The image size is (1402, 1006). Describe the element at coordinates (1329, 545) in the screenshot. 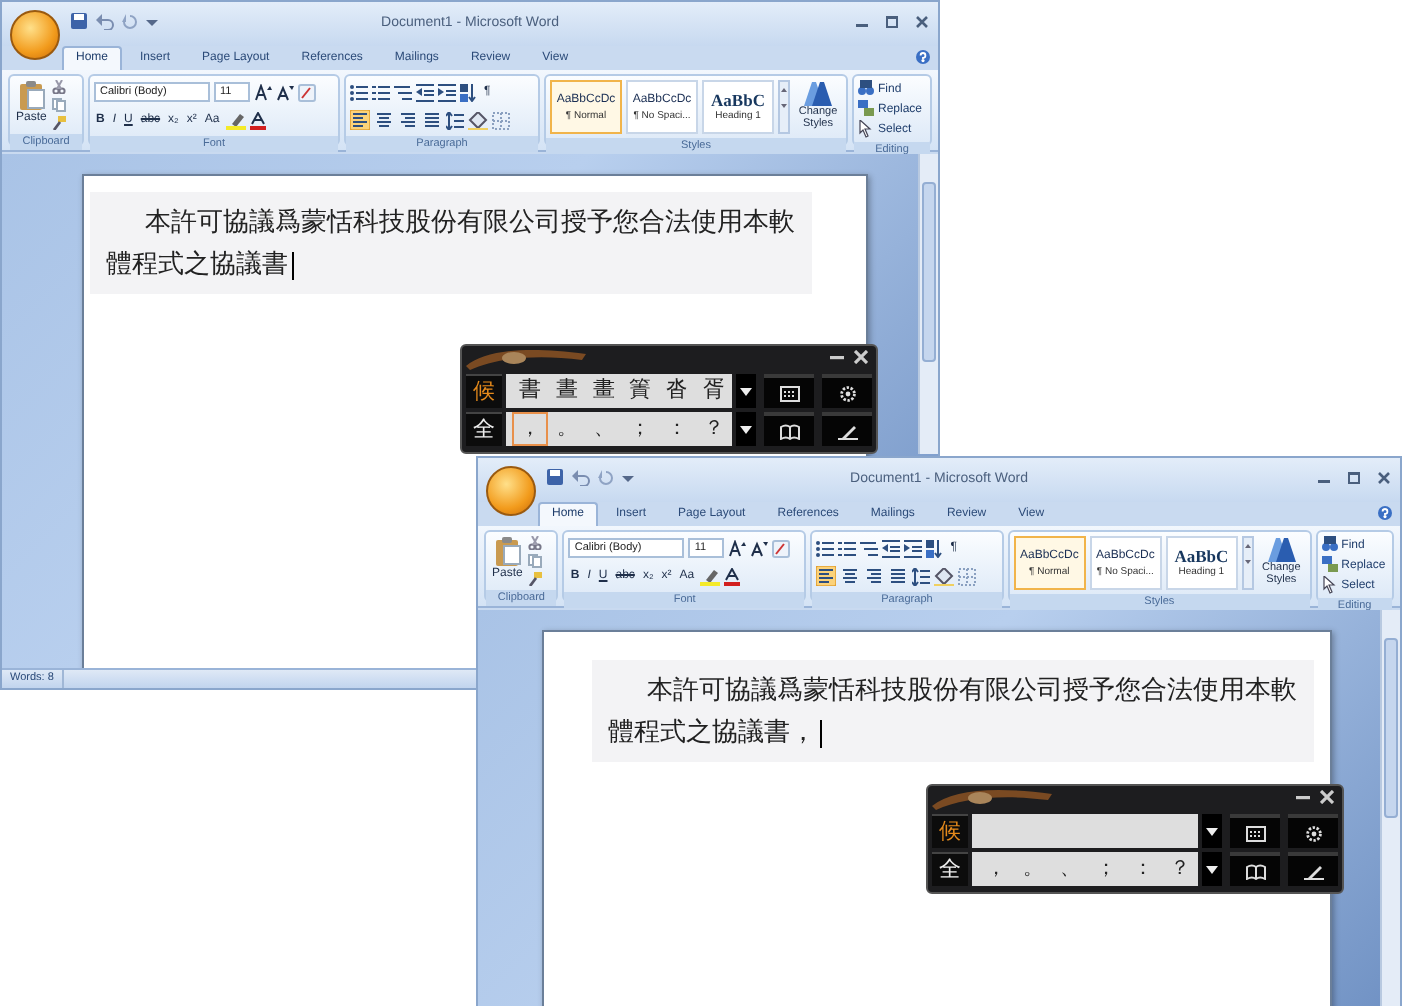

I see `binoculars-icon` at that location.